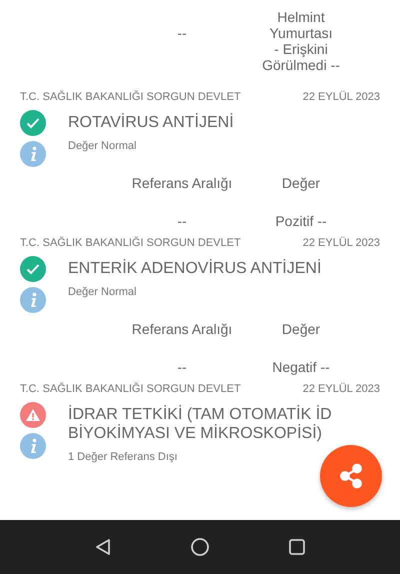  I want to click on result-value: Helmint Yumurtası - Erişkini Görülmedi --, so click(301, 41).